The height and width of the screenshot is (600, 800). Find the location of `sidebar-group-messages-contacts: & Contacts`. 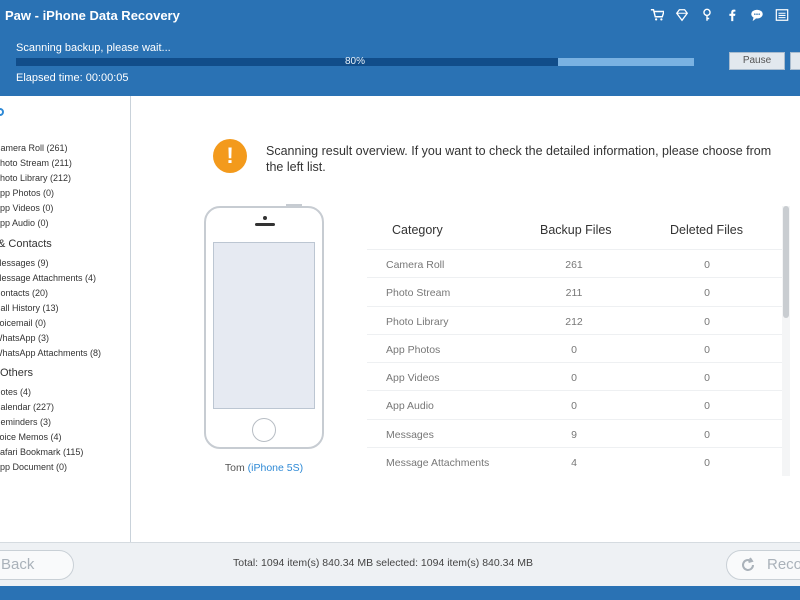

sidebar-group-messages-contacts: & Contacts is located at coordinates (26, 244).